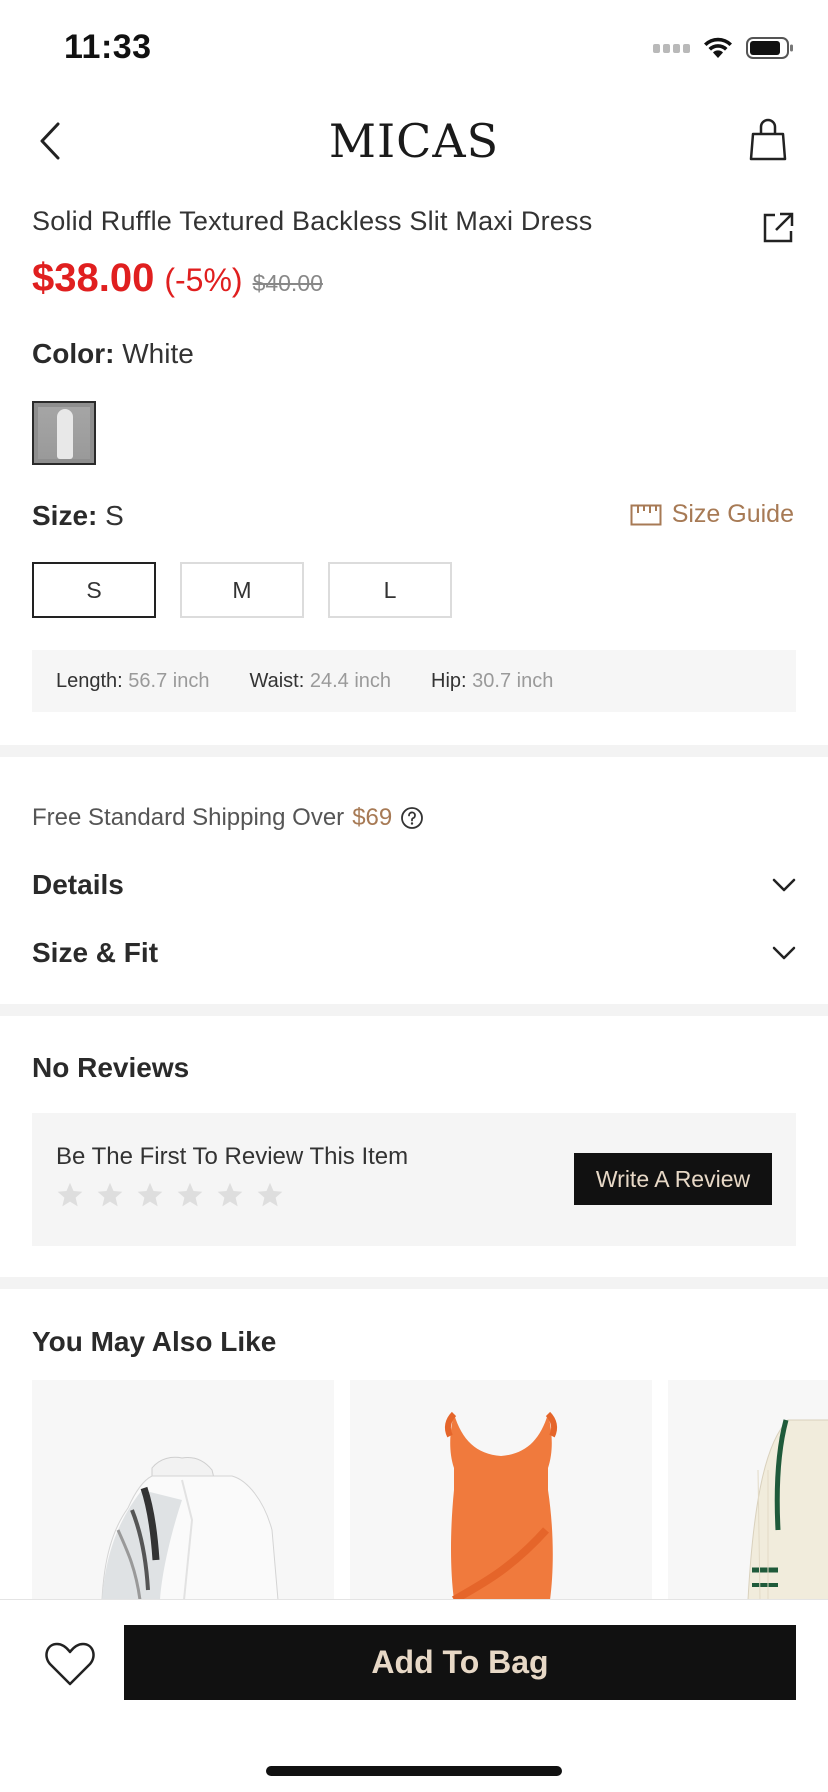 This screenshot has width=828, height=1792. I want to click on color-swatch-white, so click(64, 433).